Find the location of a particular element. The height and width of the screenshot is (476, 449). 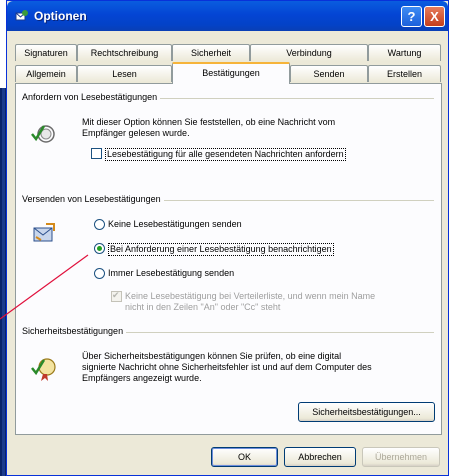

annotation-line is located at coordinates (44, 287).